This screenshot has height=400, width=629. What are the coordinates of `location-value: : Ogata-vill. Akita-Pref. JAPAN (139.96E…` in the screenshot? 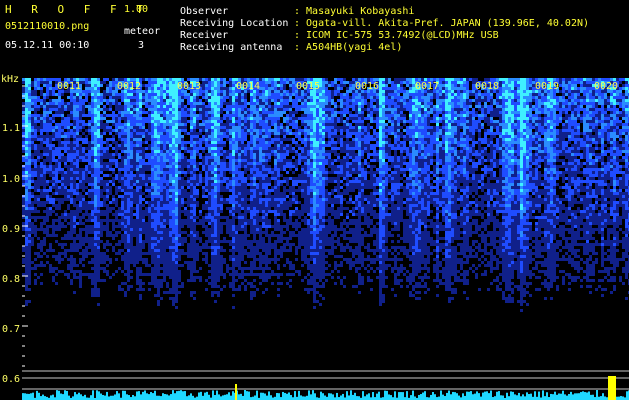 It's located at (442, 23).